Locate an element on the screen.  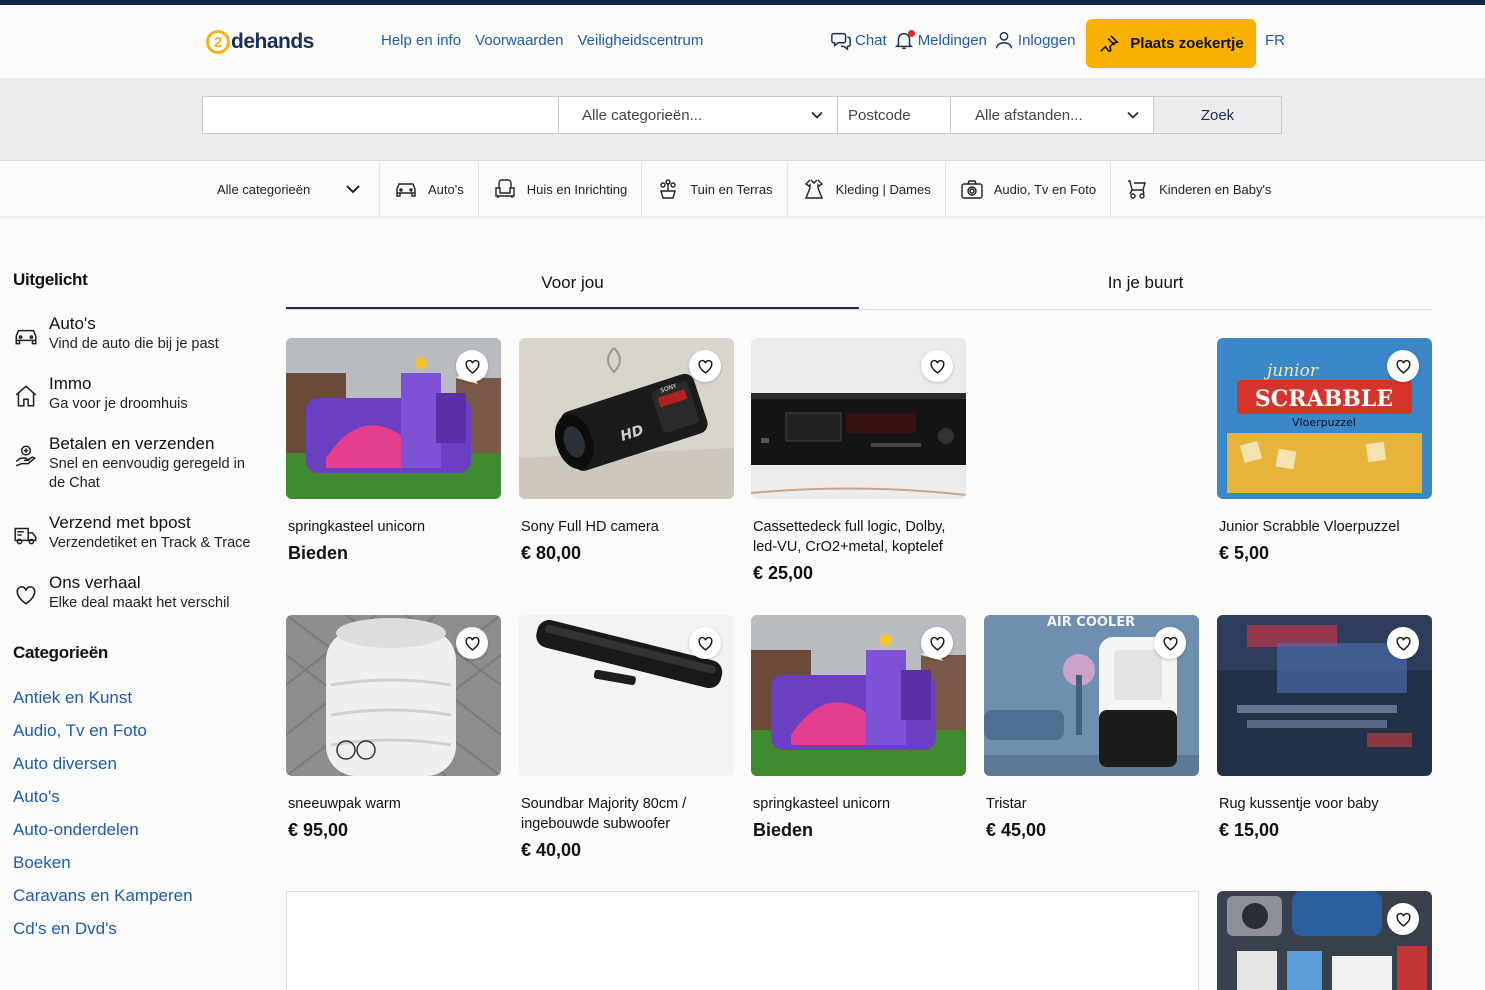
listing-image: SCRABBLE junior Vloerpuzzel is located at coordinates (1324, 418).